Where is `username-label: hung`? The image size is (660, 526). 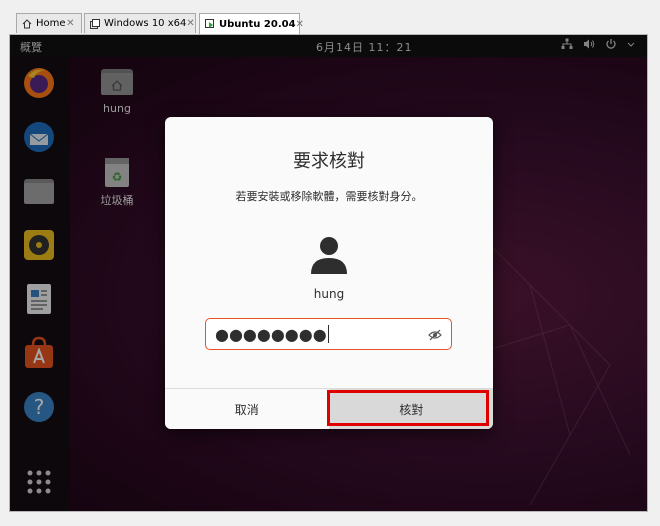
username-label: hung is located at coordinates (329, 294).